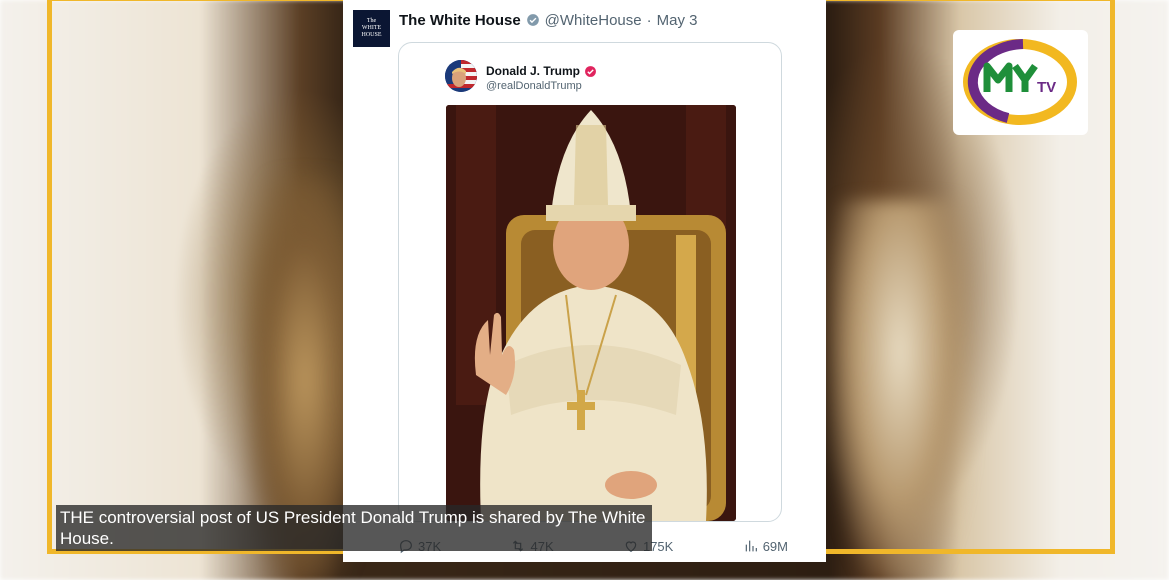  Describe the element at coordinates (590, 71) in the screenshot. I see `verified-red-icon` at that location.